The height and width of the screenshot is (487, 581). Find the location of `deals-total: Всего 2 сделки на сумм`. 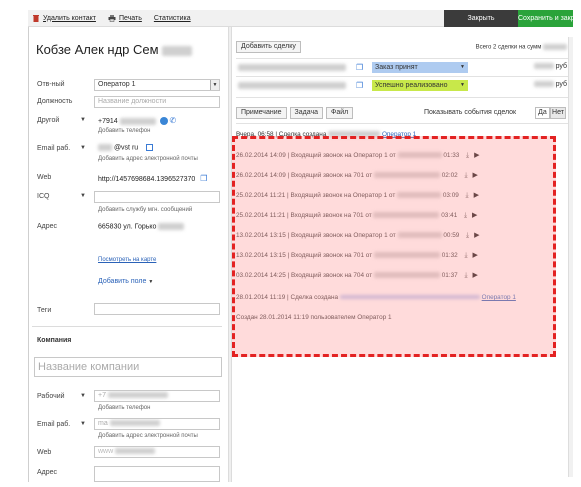

deals-total: Всего 2 сделки на сумм is located at coordinates (521, 47).